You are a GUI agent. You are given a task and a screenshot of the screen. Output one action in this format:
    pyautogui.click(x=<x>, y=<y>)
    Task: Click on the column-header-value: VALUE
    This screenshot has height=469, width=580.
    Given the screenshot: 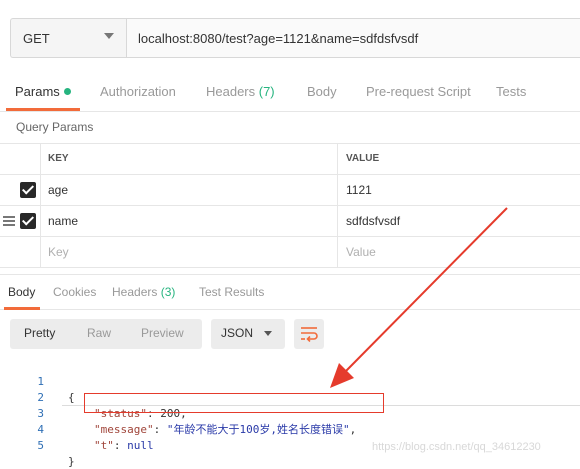 What is the action you would take?
    pyautogui.click(x=363, y=158)
    